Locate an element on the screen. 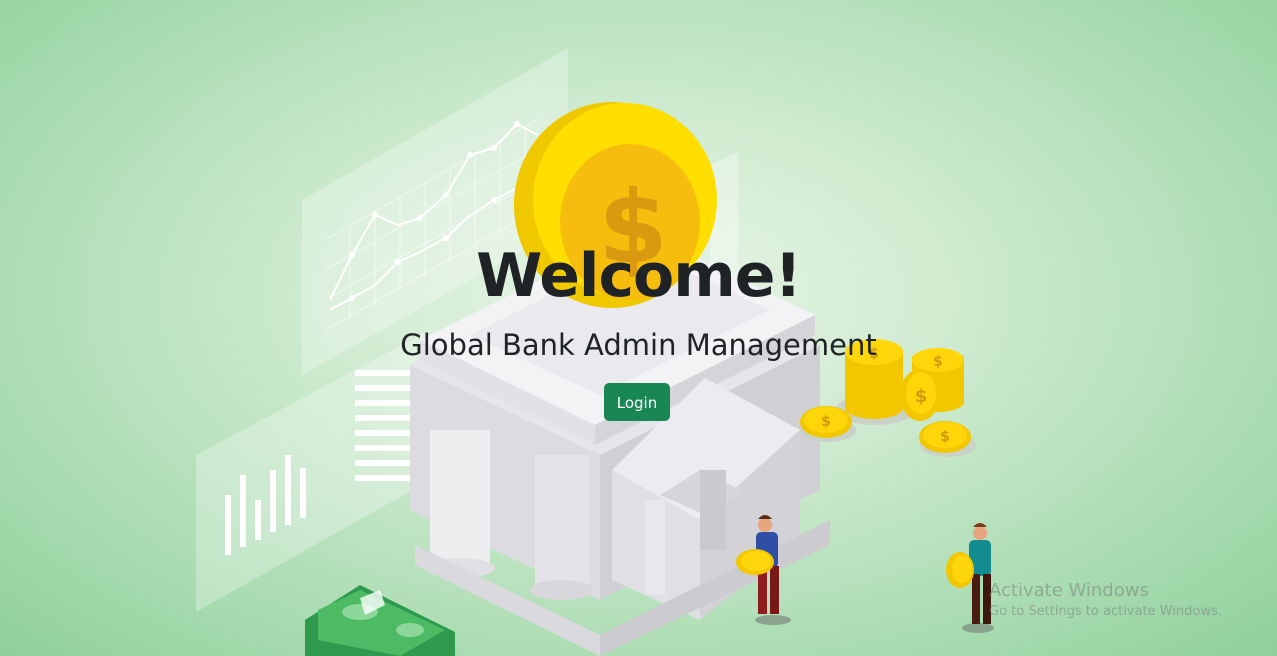  coin-stacks: $ $ $ $ $ is located at coordinates (888, 398).